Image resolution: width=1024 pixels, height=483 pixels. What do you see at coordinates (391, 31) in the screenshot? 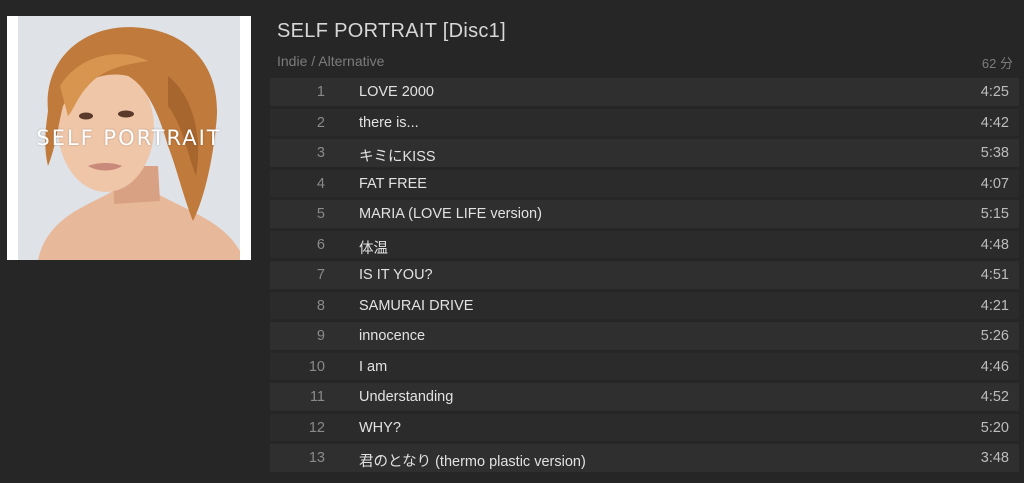
I see `album-title: SELF PORTRAIT [Disc1]` at bounding box center [391, 31].